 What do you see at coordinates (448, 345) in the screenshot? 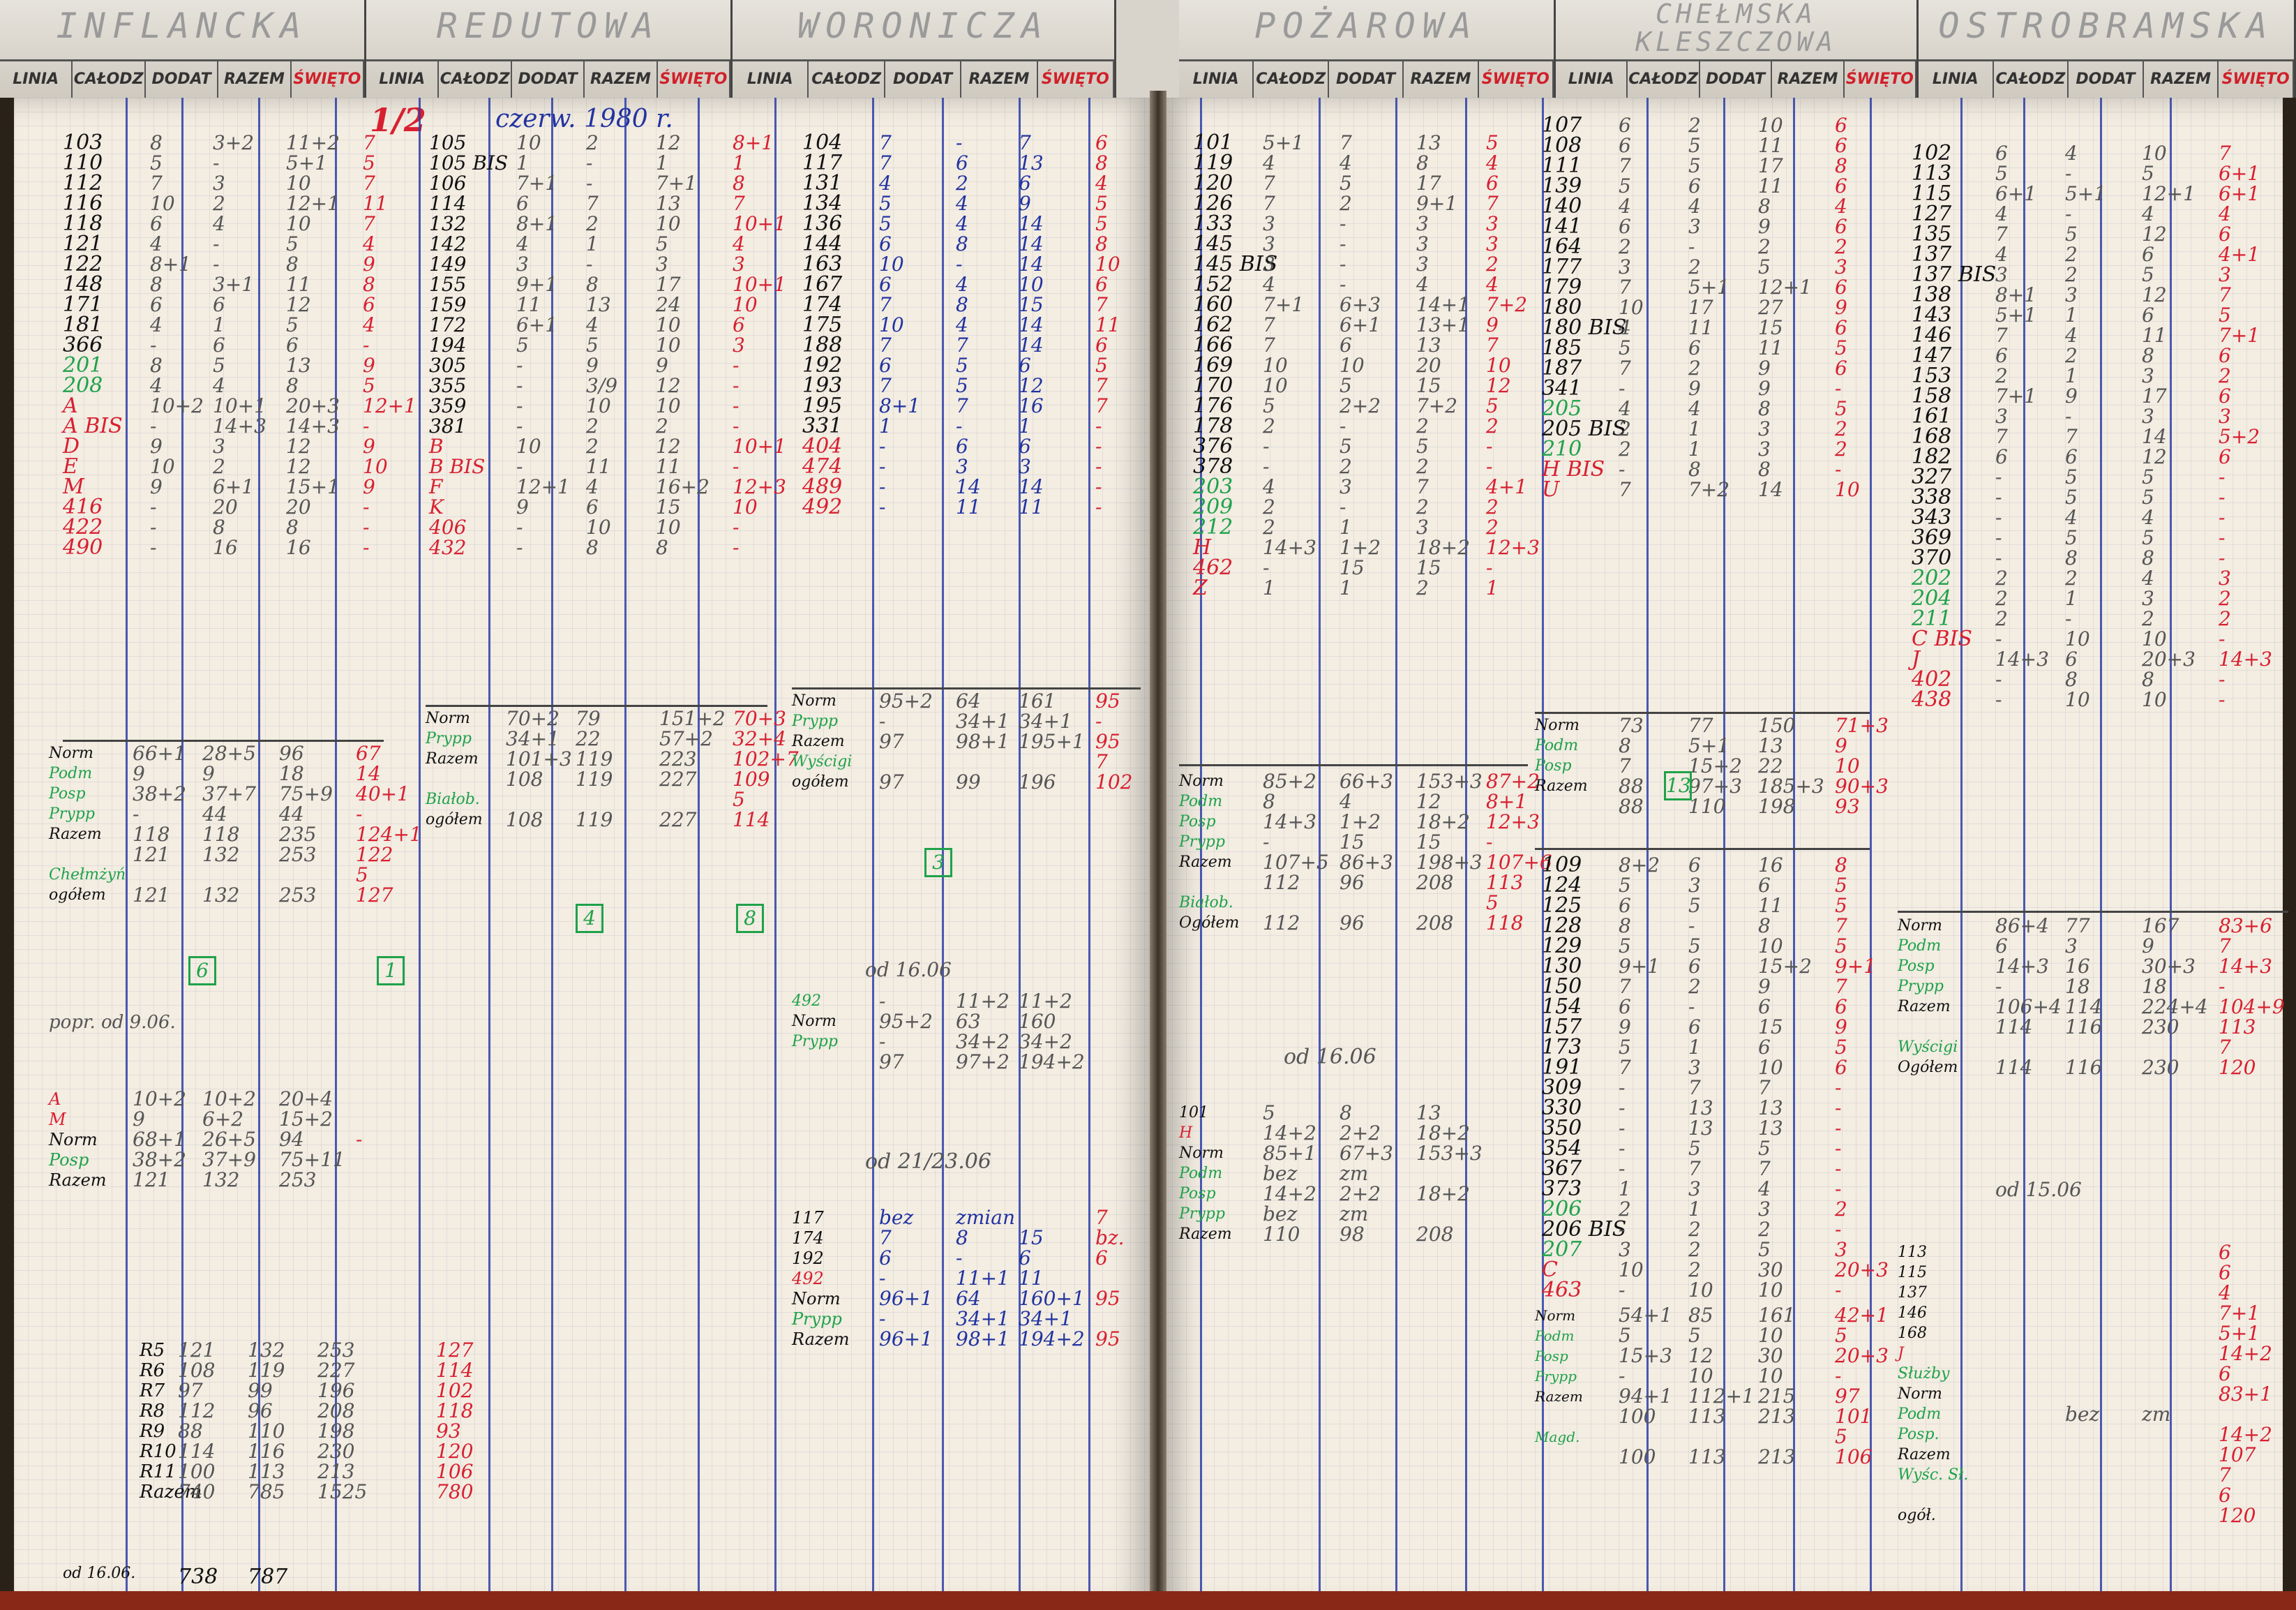
I see `line-label: 194` at bounding box center [448, 345].